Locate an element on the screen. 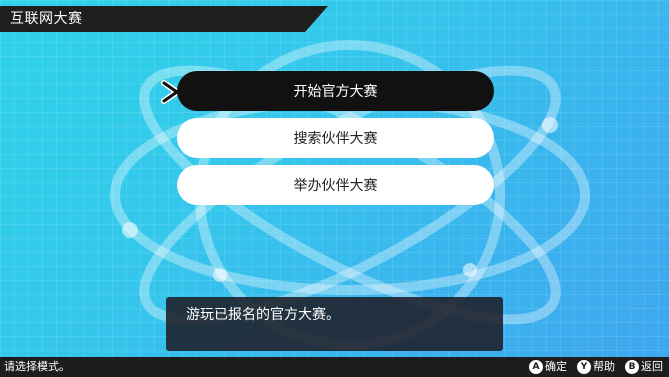 The height and width of the screenshot is (377, 669). confirm-control: A 确定 is located at coordinates (548, 367).